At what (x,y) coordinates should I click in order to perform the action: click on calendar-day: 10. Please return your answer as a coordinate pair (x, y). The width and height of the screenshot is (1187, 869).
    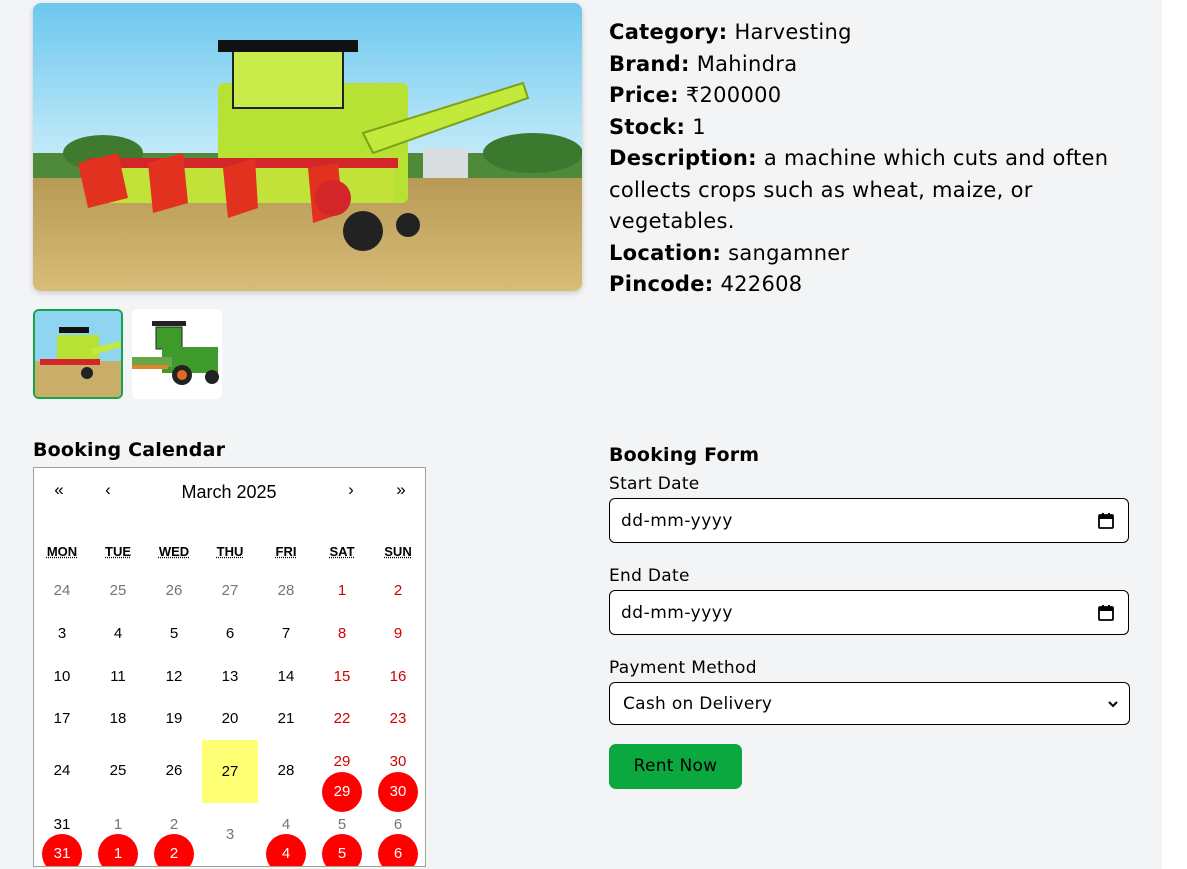
    Looking at the image, I should click on (62, 676).